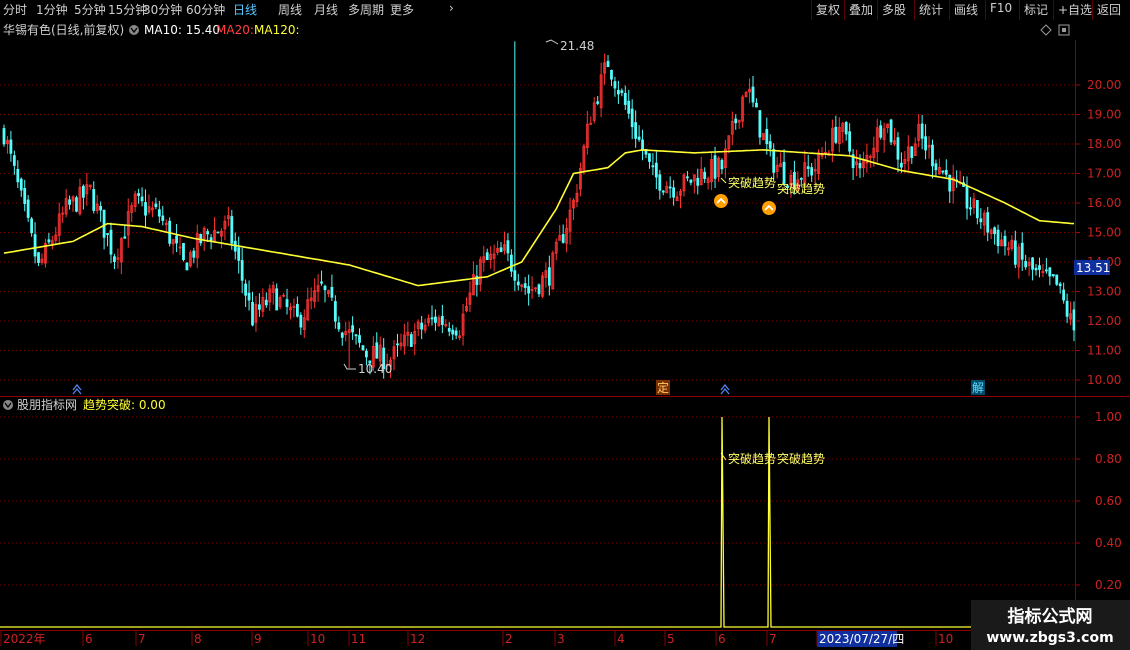 The image size is (1130, 650). Describe the element at coordinates (1001, 8) in the screenshot. I see `toolbar-button-5: F10` at that location.